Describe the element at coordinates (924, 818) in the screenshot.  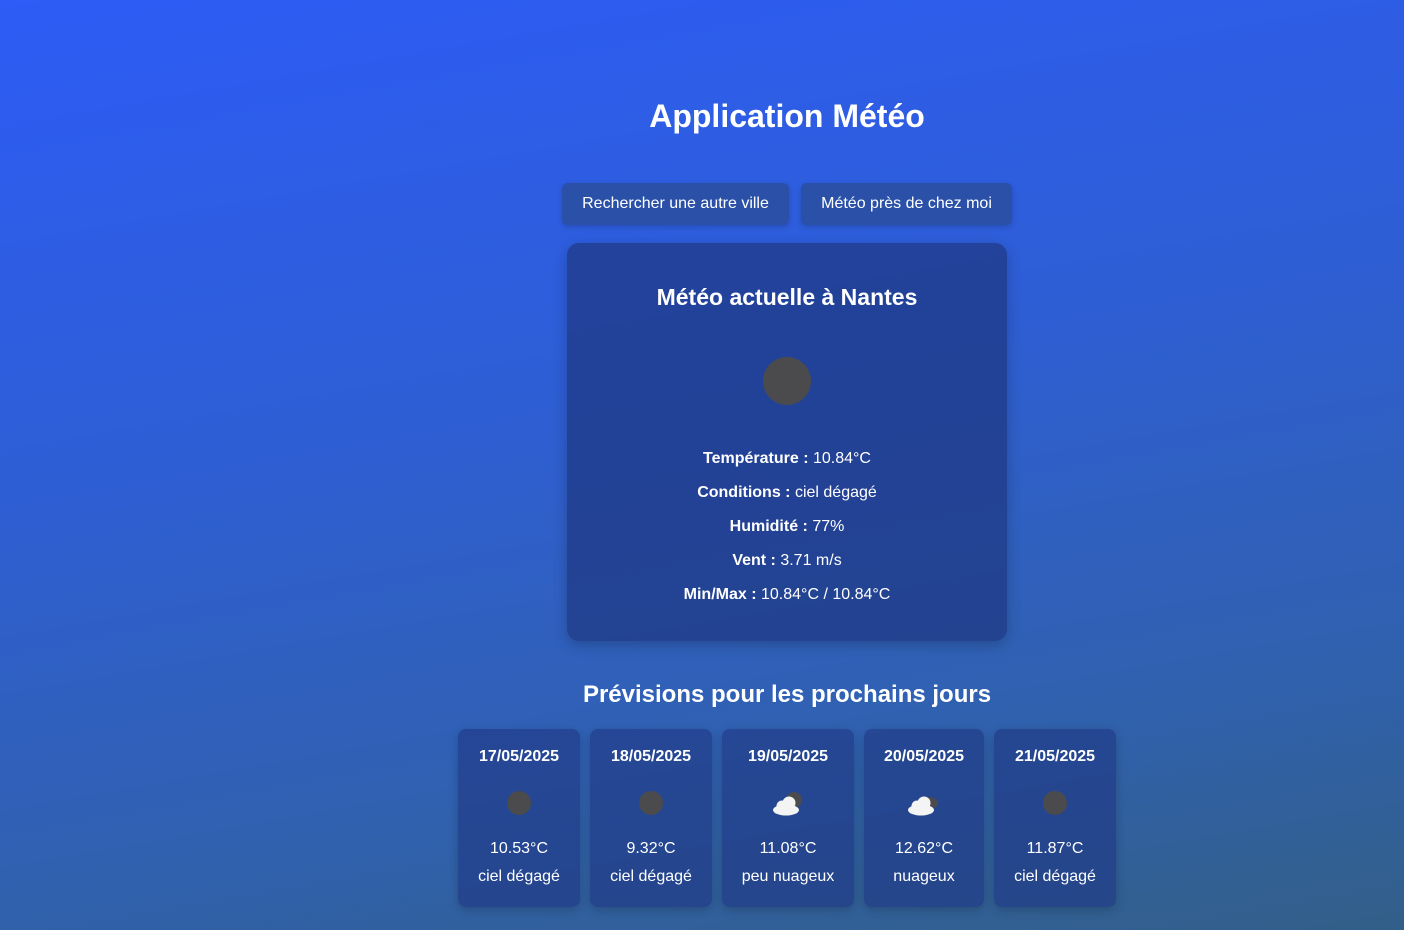
I see `forecast-day-card: 20/05/2025 12.62°C nuageux` at that location.